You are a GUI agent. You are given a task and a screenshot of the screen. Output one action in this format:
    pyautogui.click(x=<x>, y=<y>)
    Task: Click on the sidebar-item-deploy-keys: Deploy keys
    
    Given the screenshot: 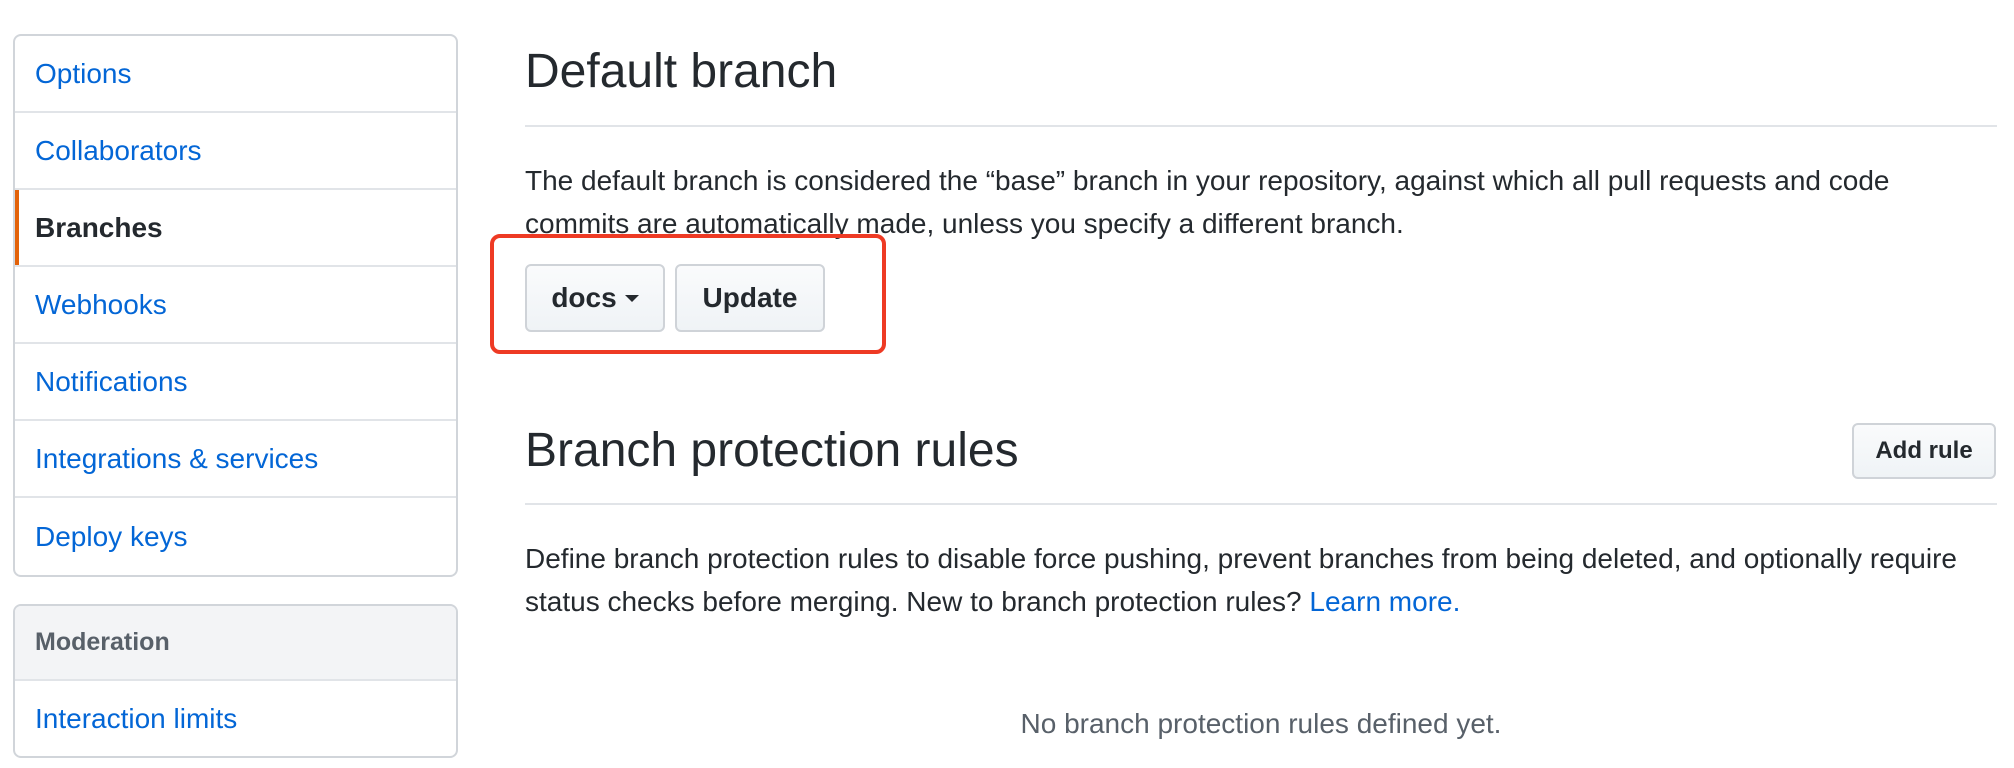 What is the action you would take?
    pyautogui.click(x=235, y=536)
    